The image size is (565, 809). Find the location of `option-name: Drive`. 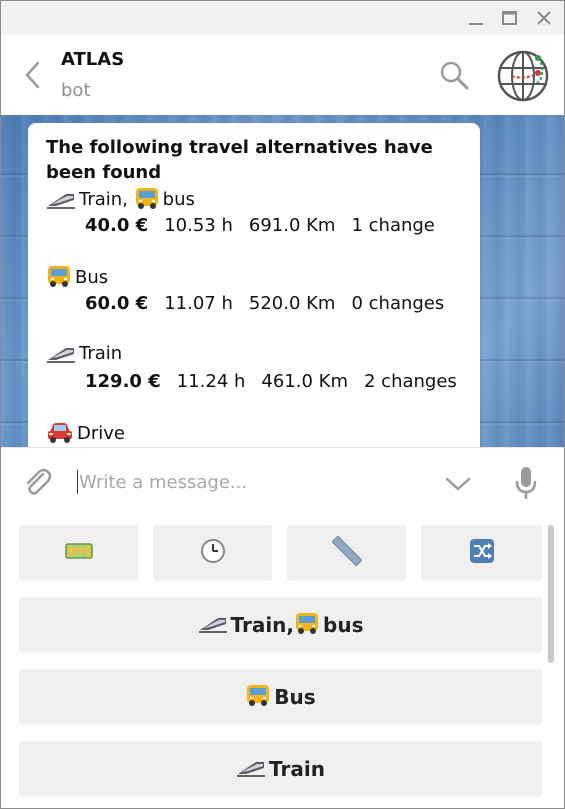

option-name: Drive is located at coordinates (85, 433).